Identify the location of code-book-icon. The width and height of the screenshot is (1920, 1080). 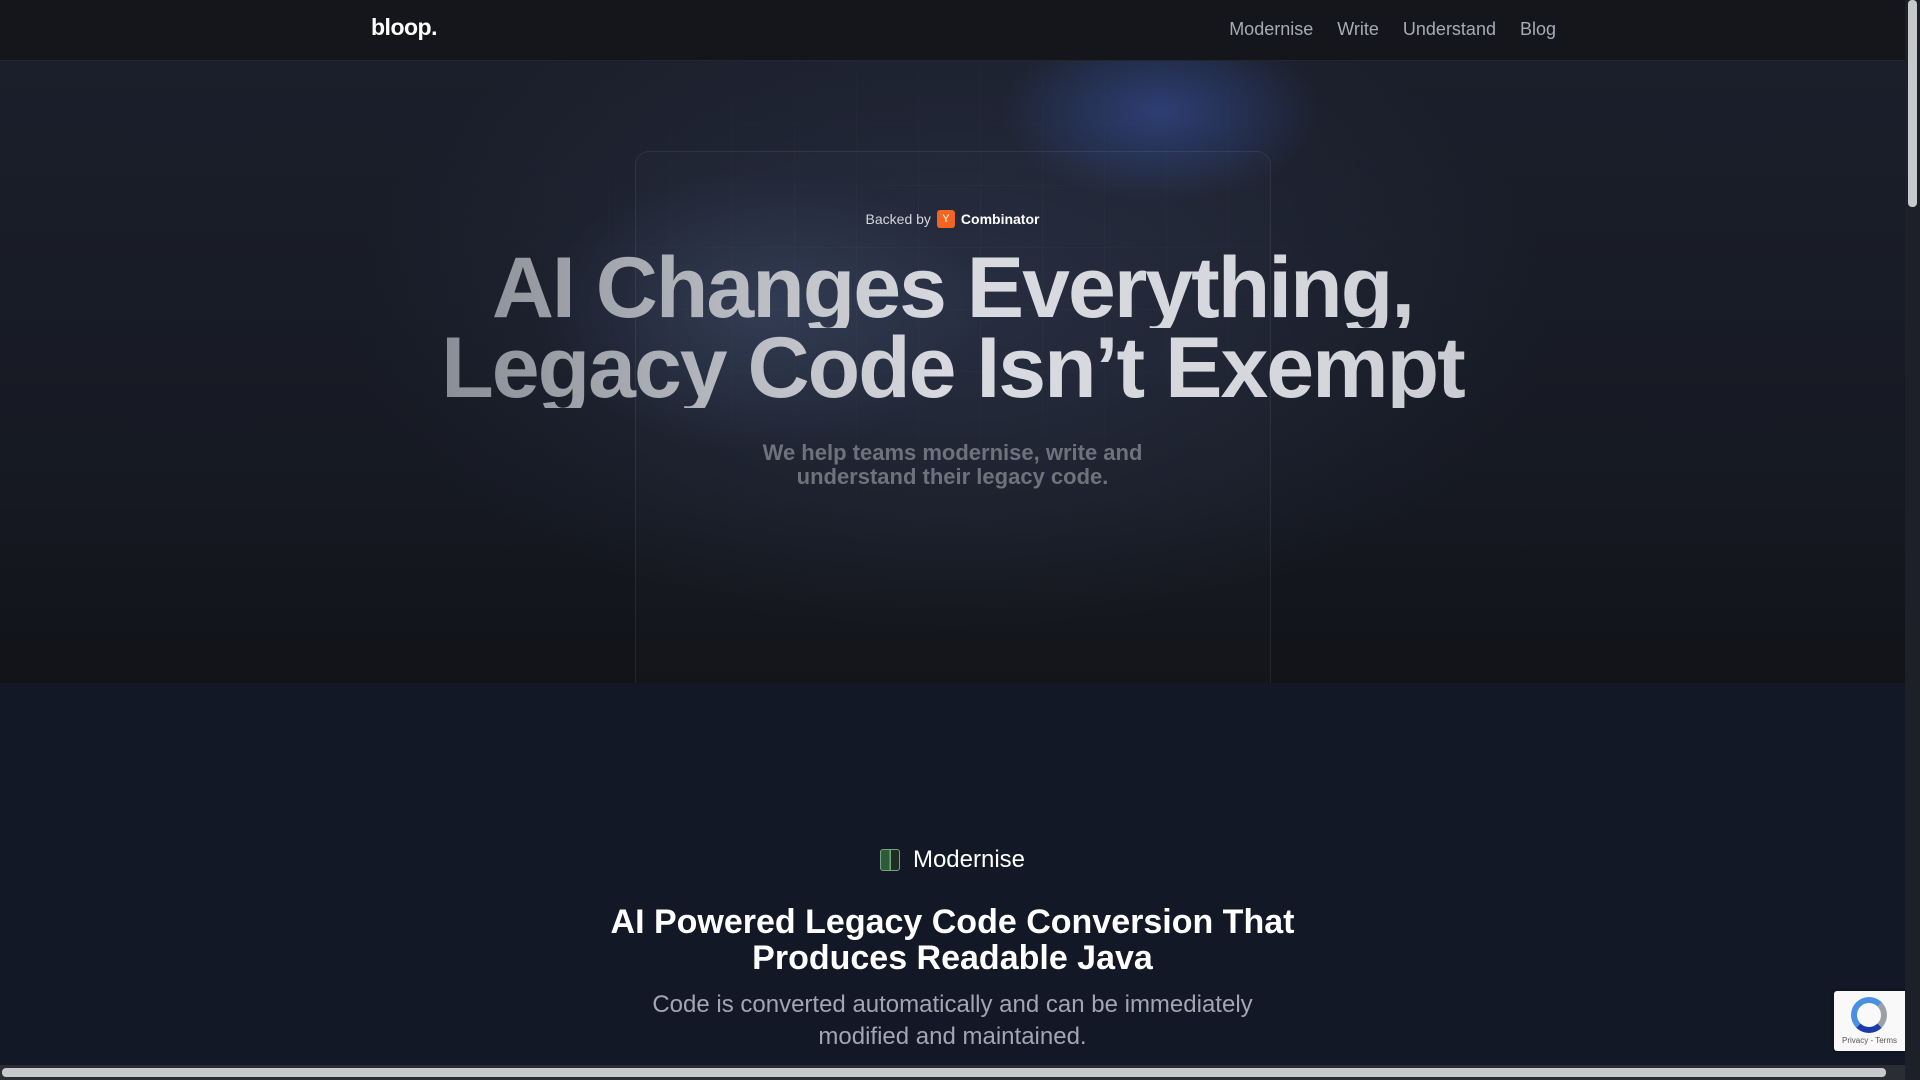
(889, 860).